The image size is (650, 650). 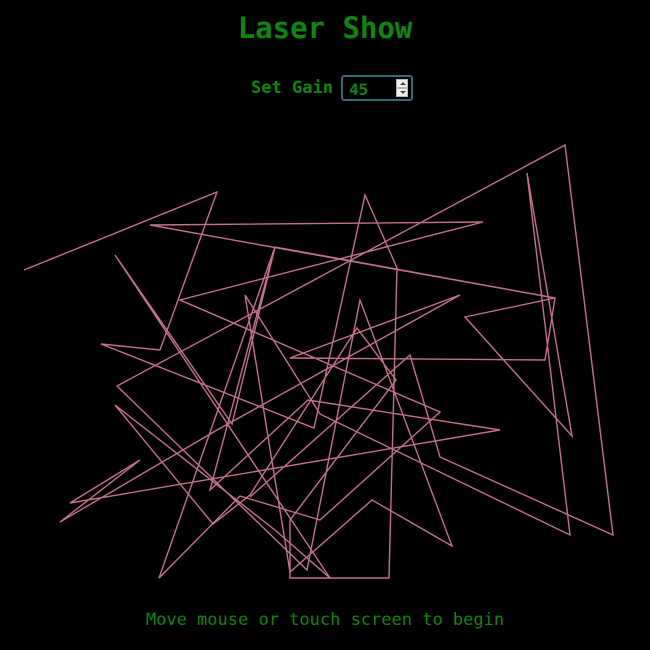 I want to click on gain-label: Set Gain, so click(x=292, y=88).